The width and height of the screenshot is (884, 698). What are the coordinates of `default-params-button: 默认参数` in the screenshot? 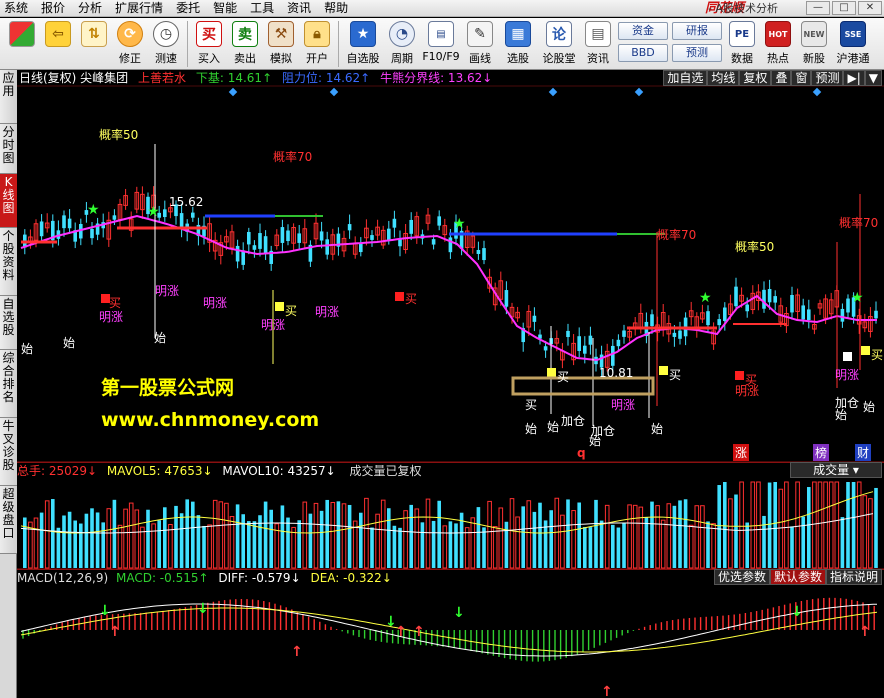 It's located at (797, 577).